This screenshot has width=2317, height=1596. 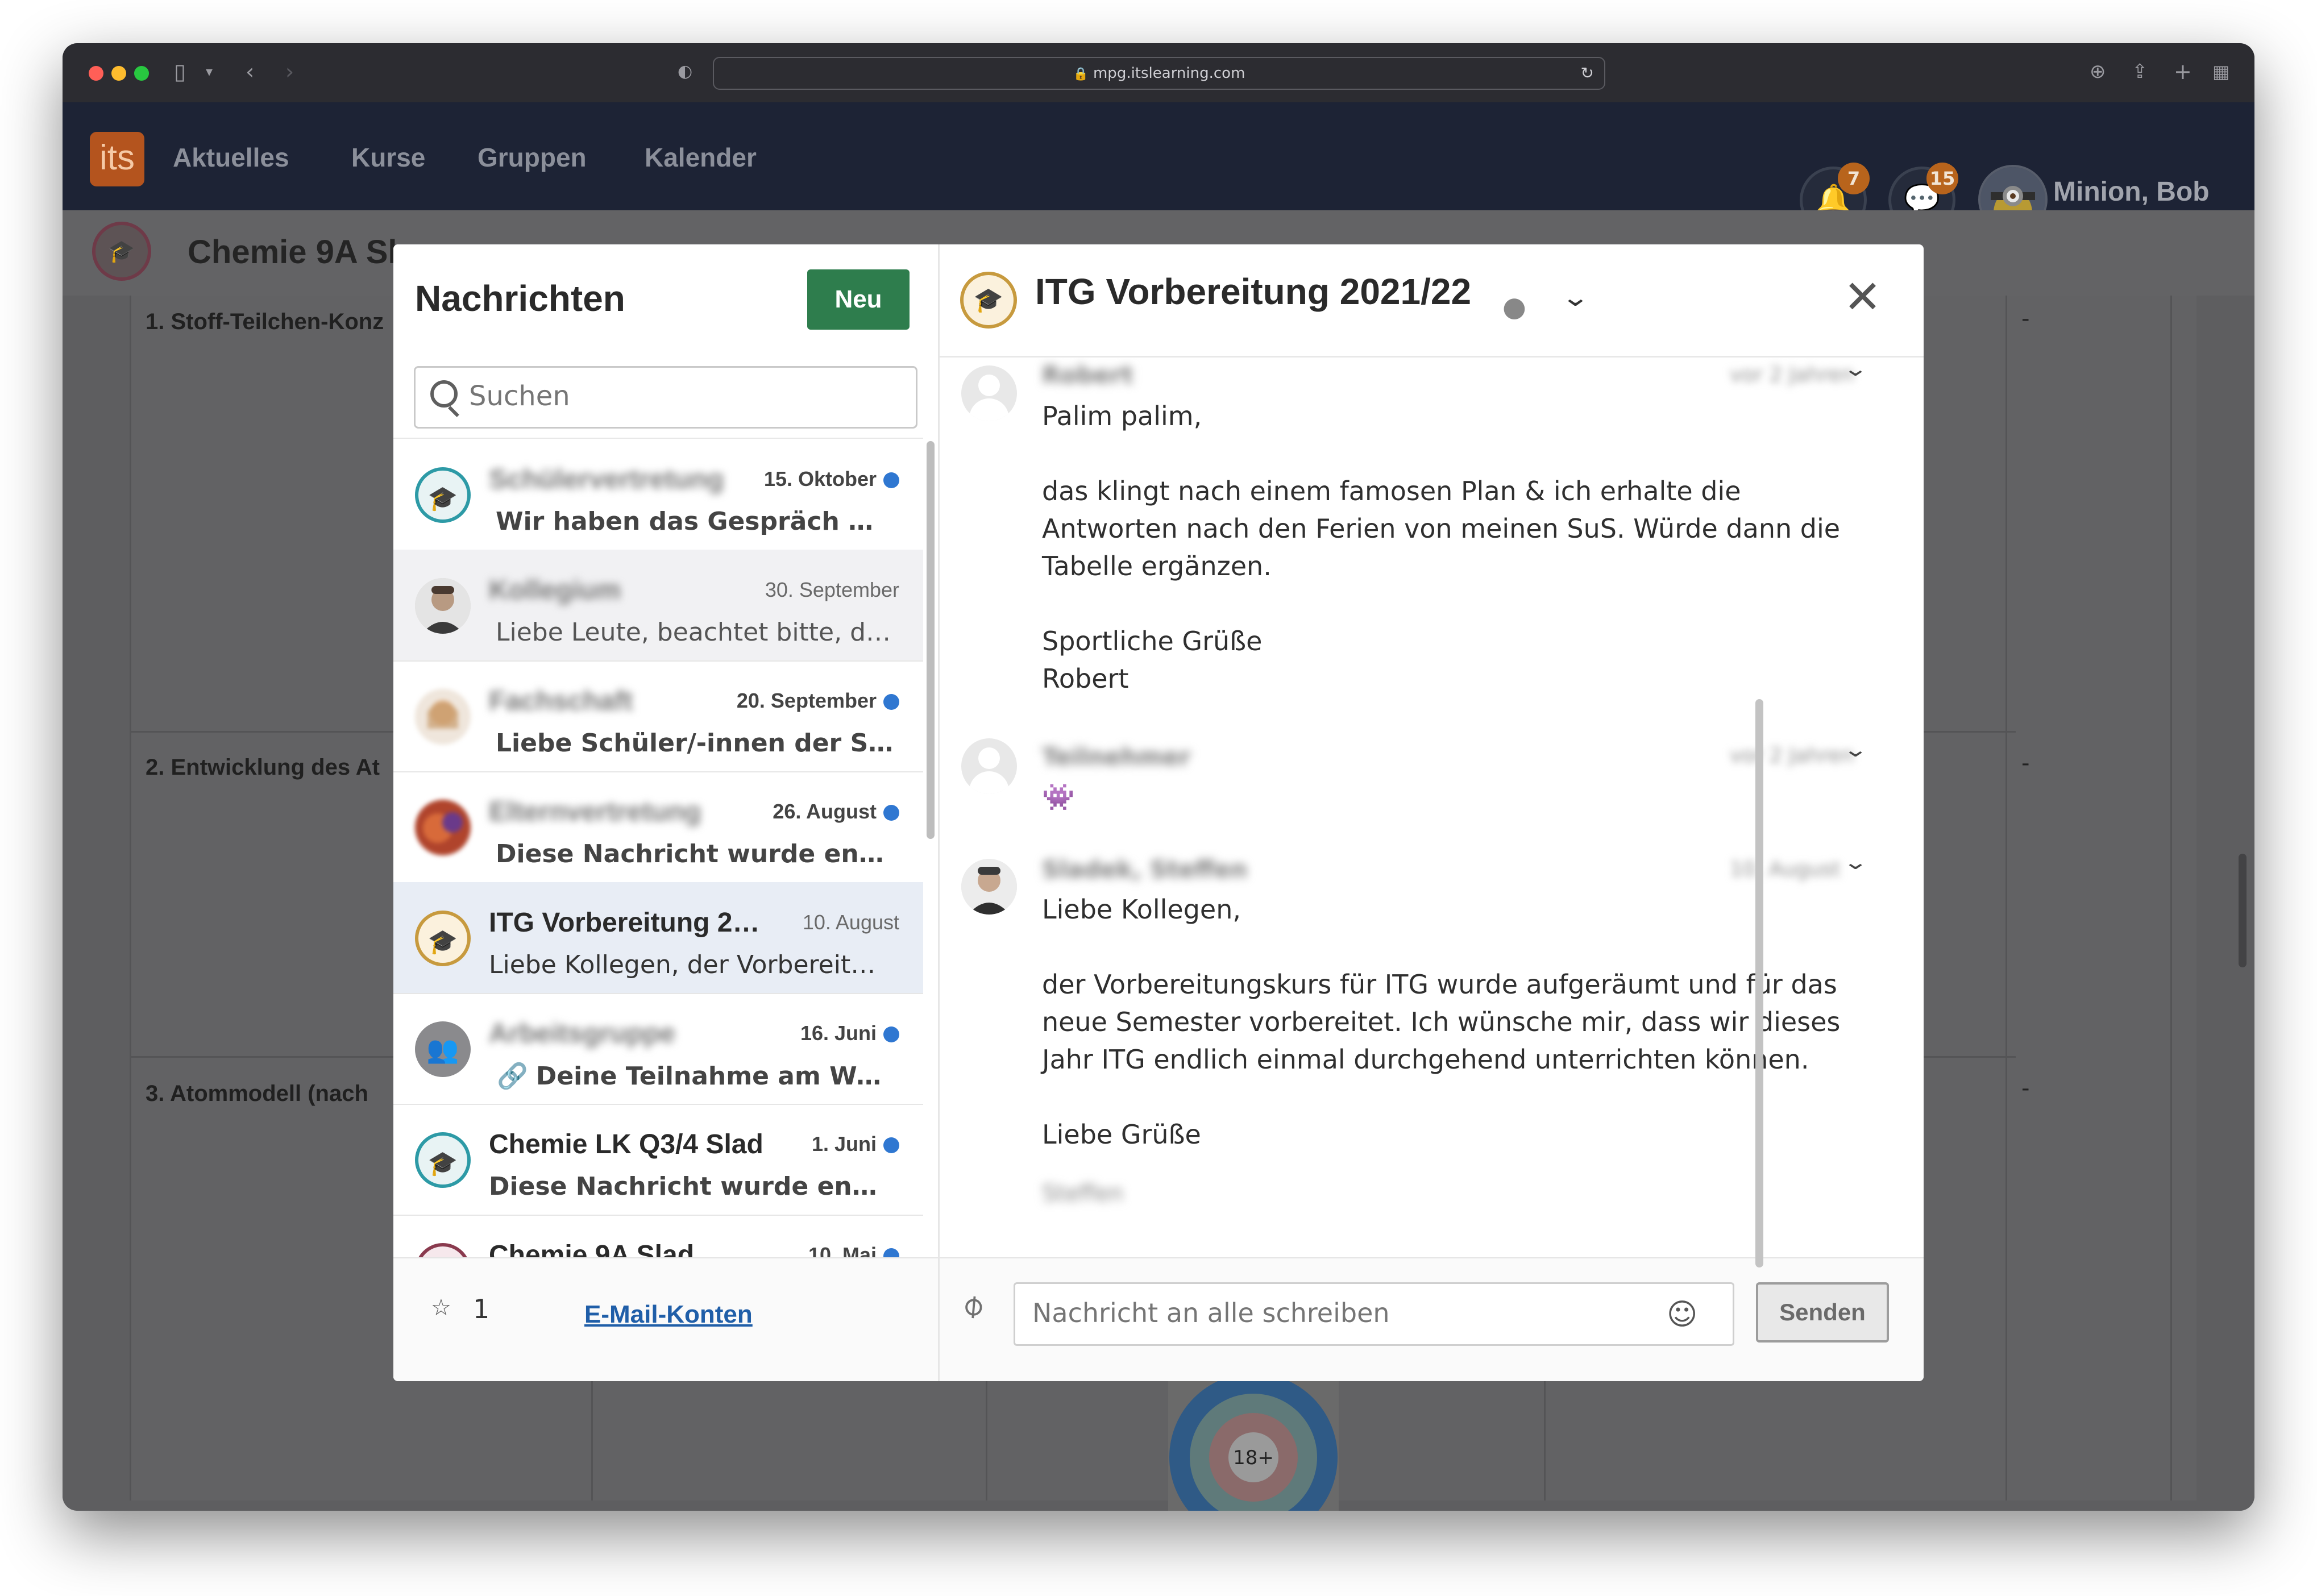 I want to click on reload-icon: ↻, so click(x=1587, y=73).